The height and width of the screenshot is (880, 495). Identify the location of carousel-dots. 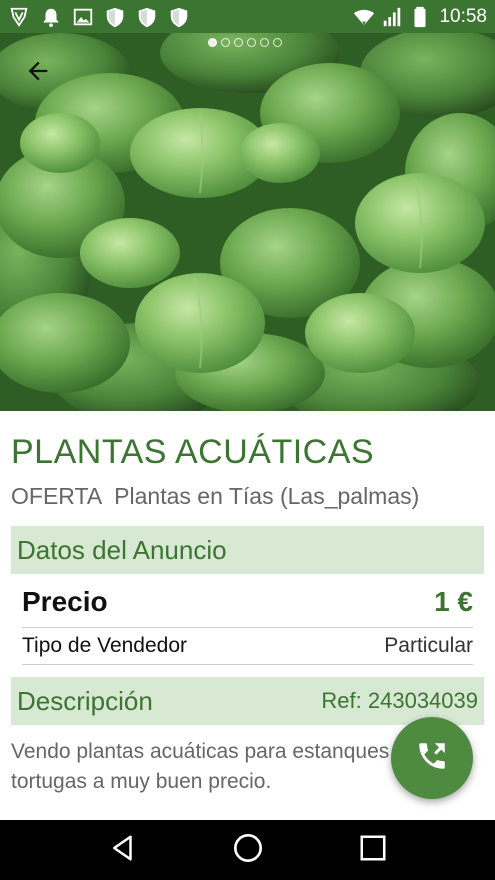
(245, 42).